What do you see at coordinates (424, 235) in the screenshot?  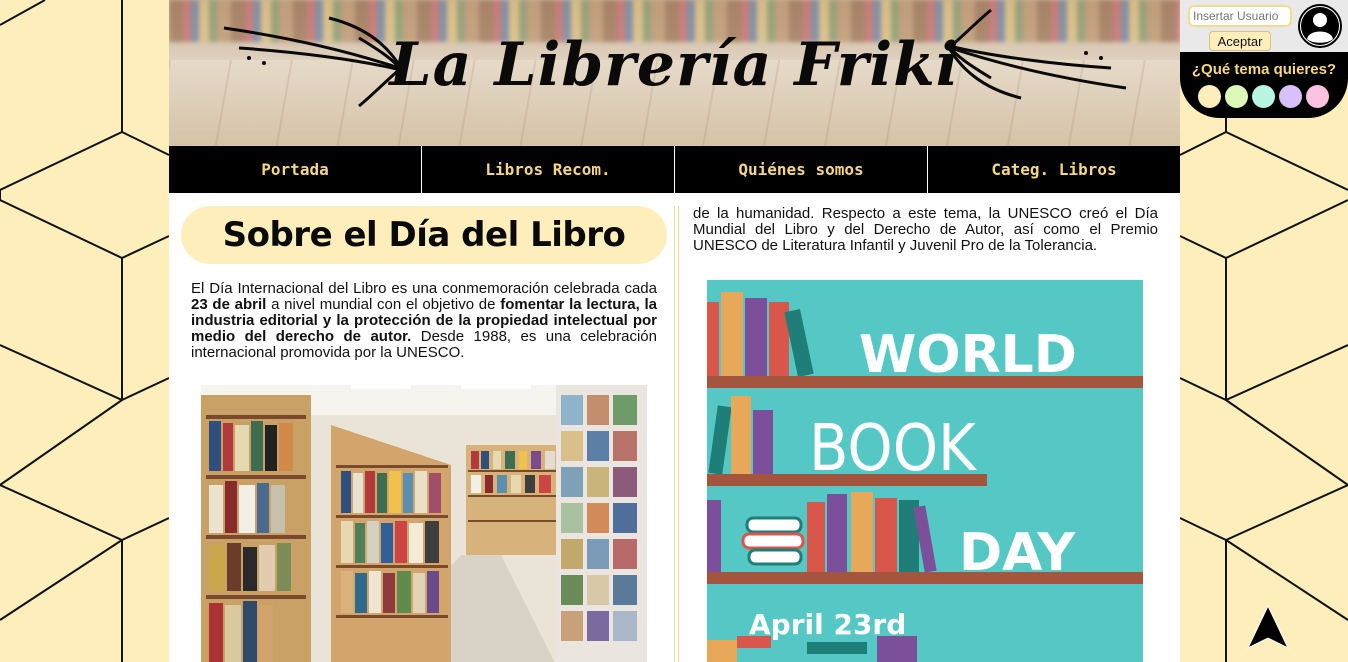 I see `article-heading: Sobre el Día del Libro` at bounding box center [424, 235].